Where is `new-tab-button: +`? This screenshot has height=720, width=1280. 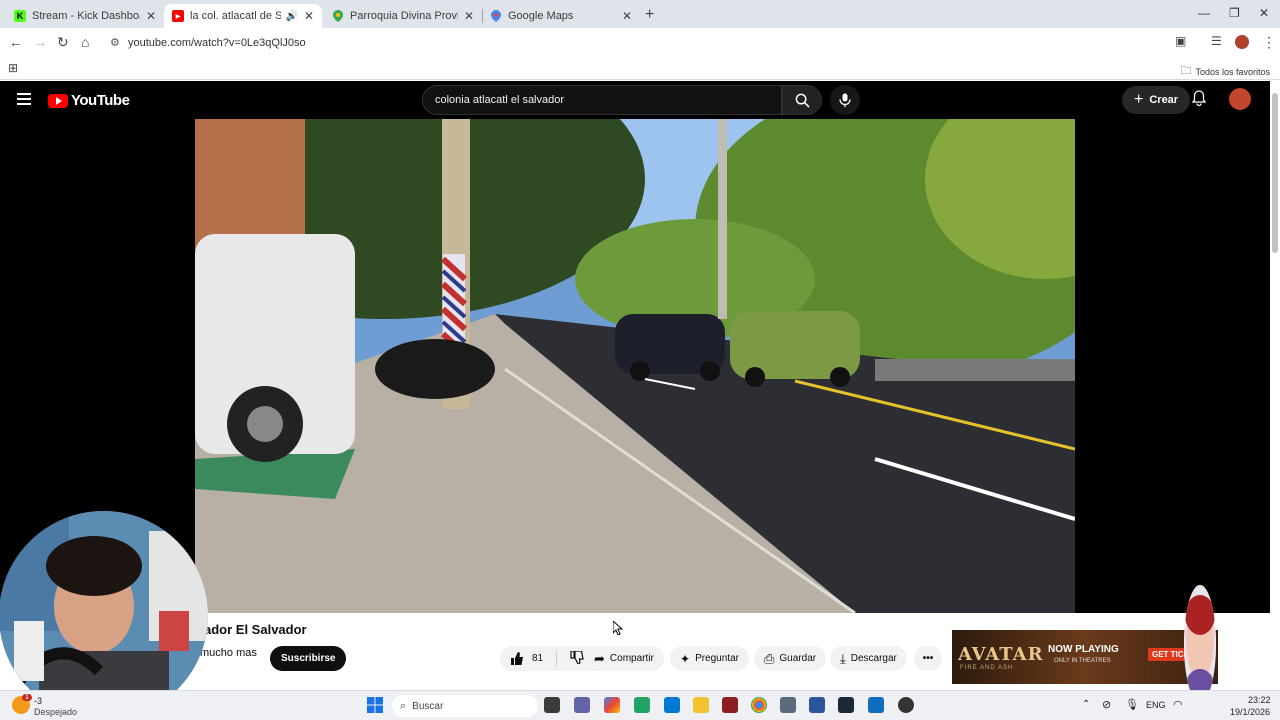
new-tab-button: + is located at coordinates (649, 15).